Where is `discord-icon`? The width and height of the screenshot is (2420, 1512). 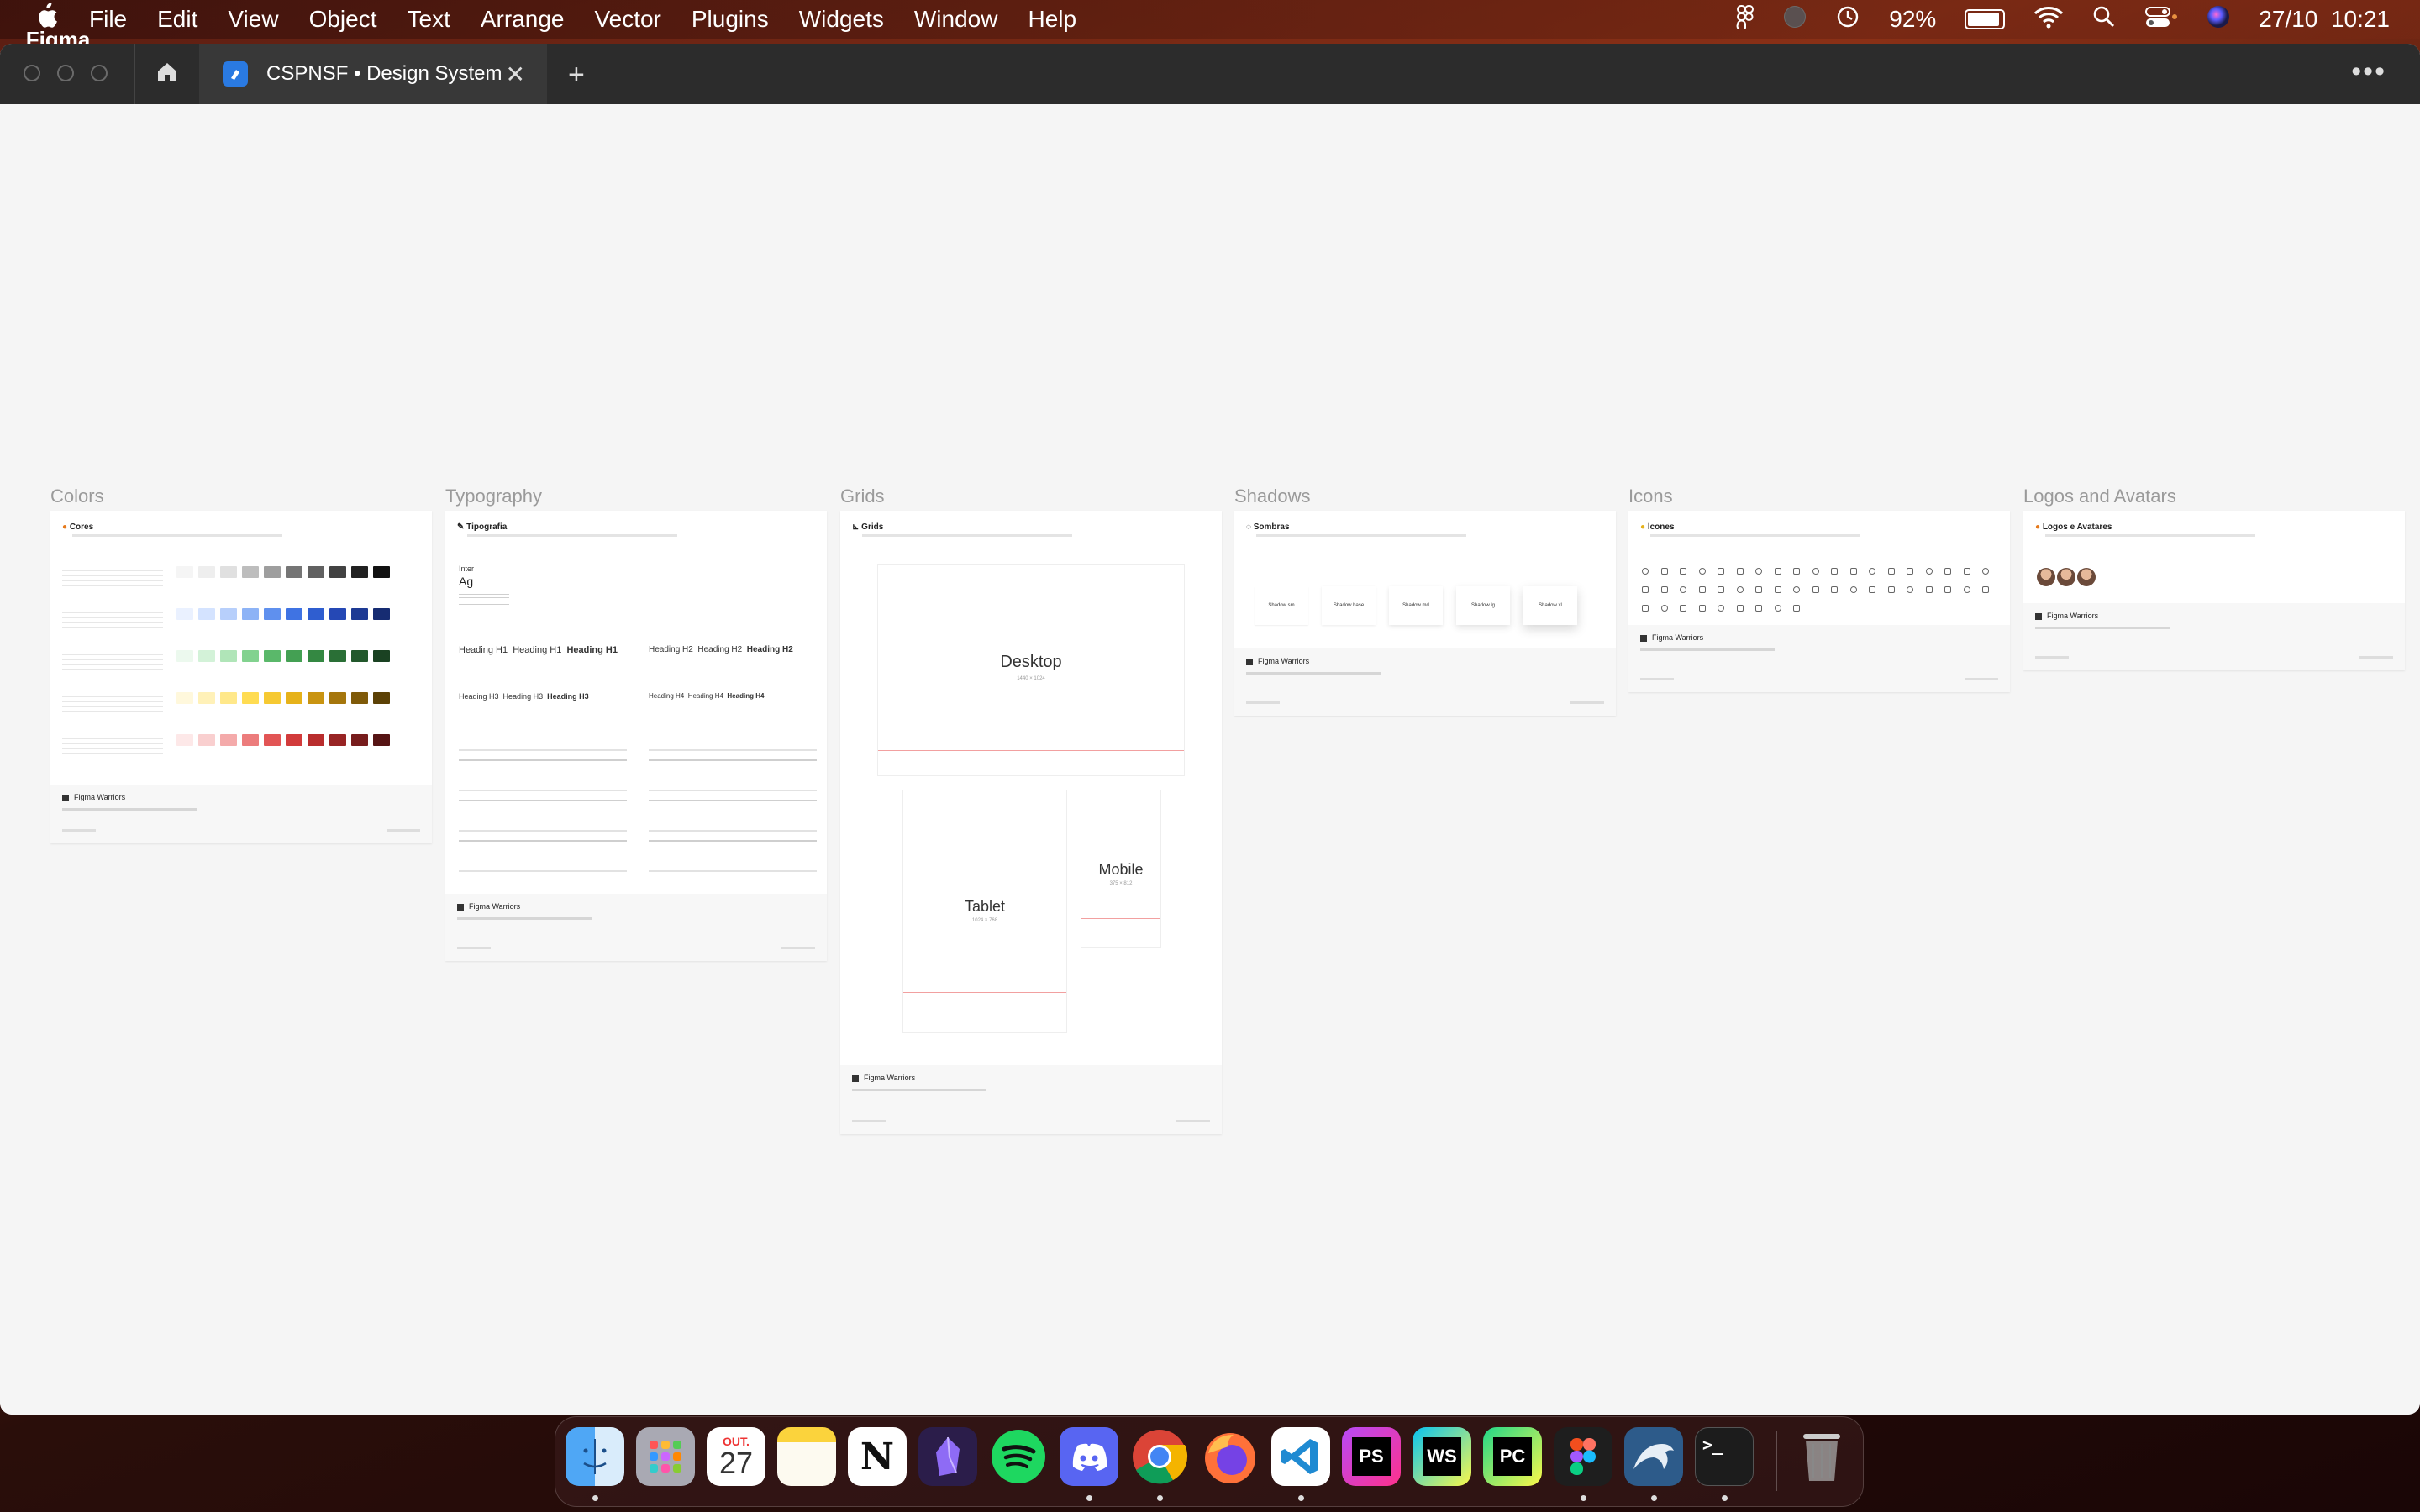 discord-icon is located at coordinates (1089, 1456).